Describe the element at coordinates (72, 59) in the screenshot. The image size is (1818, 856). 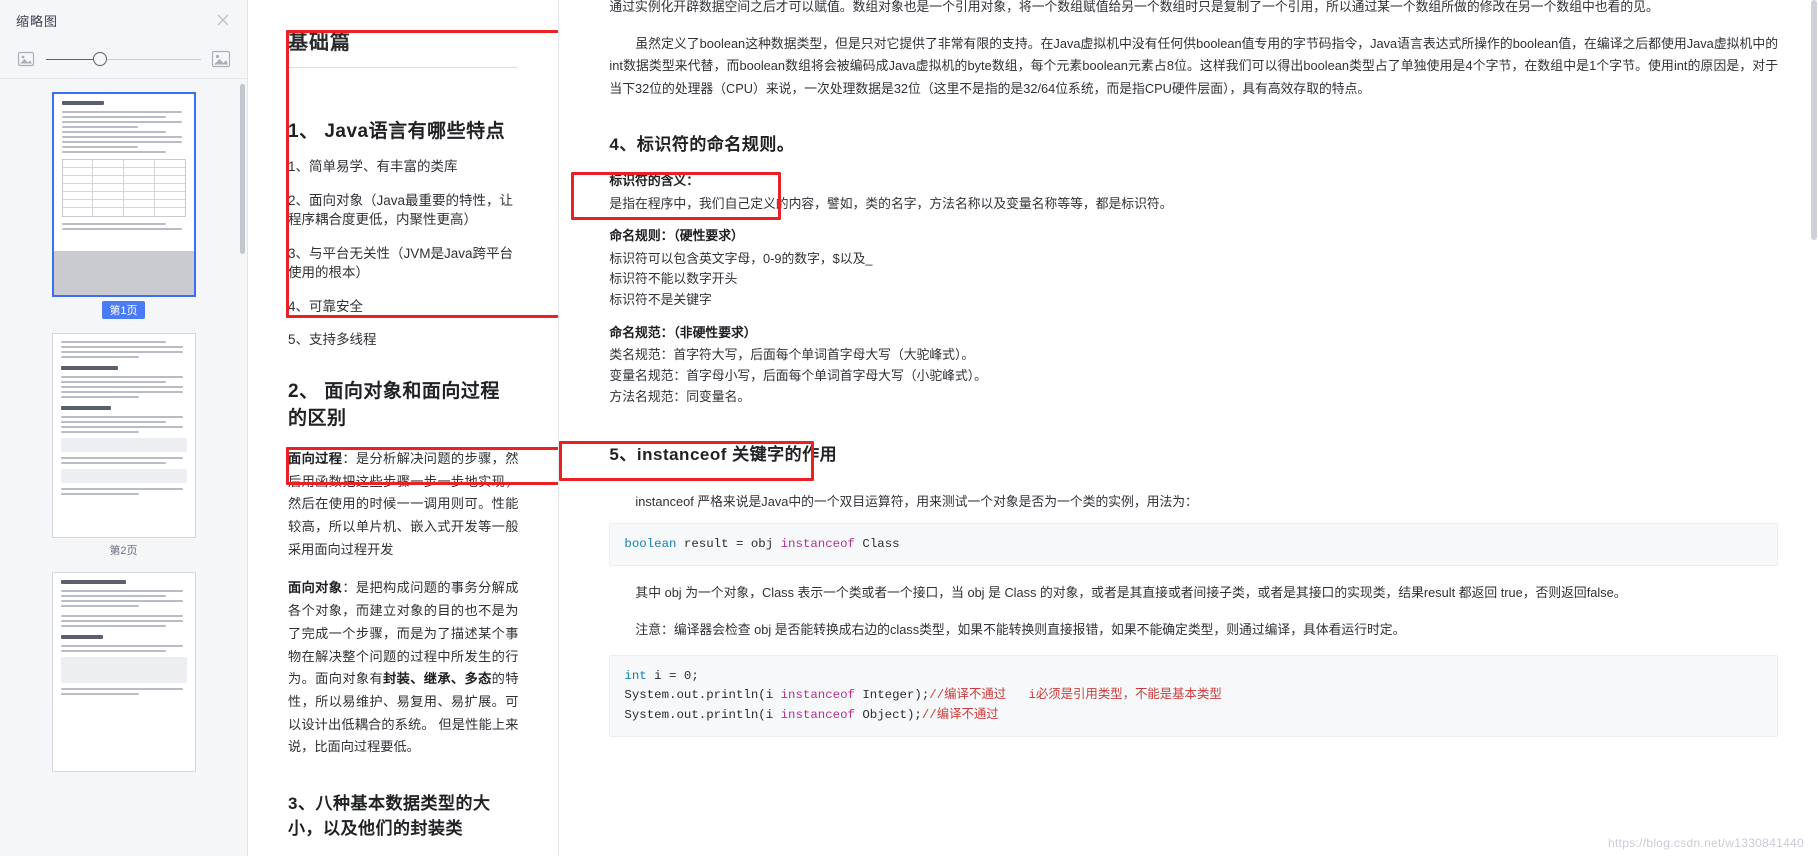
I see `slider-filled` at that location.